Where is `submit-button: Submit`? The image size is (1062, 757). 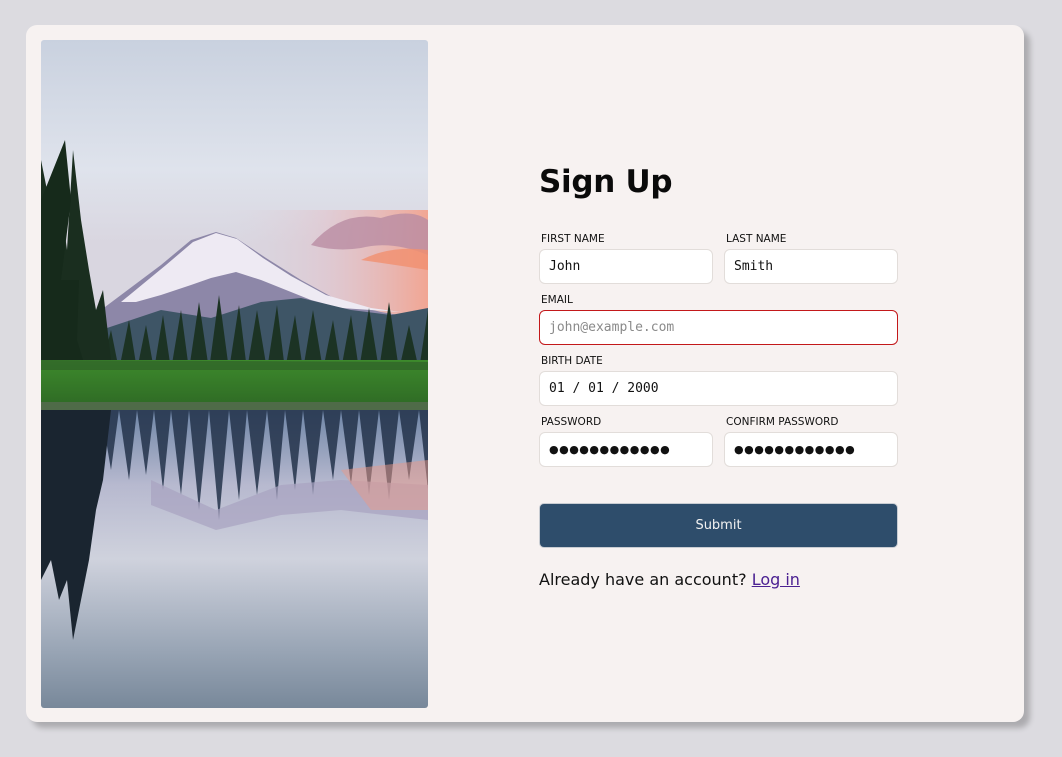
submit-button: Submit is located at coordinates (718, 525).